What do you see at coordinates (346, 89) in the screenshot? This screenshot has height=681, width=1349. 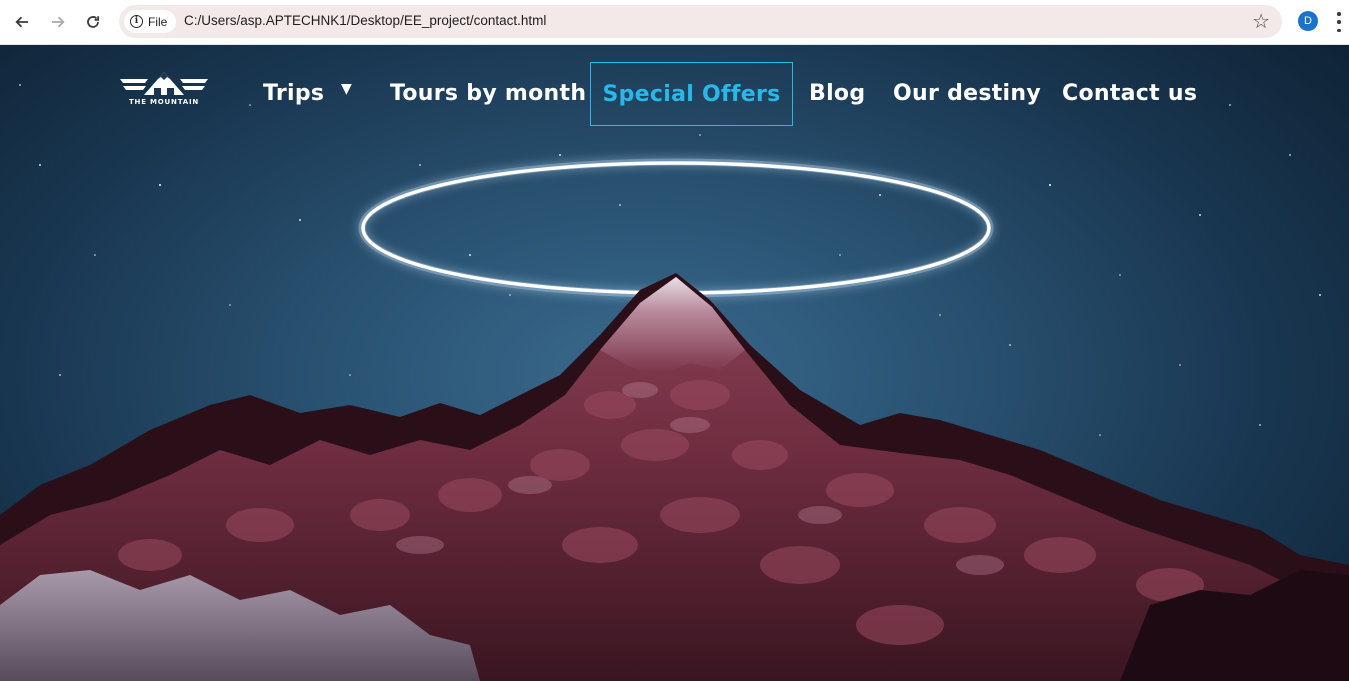 I see `caret-down-icon: ▼` at bounding box center [346, 89].